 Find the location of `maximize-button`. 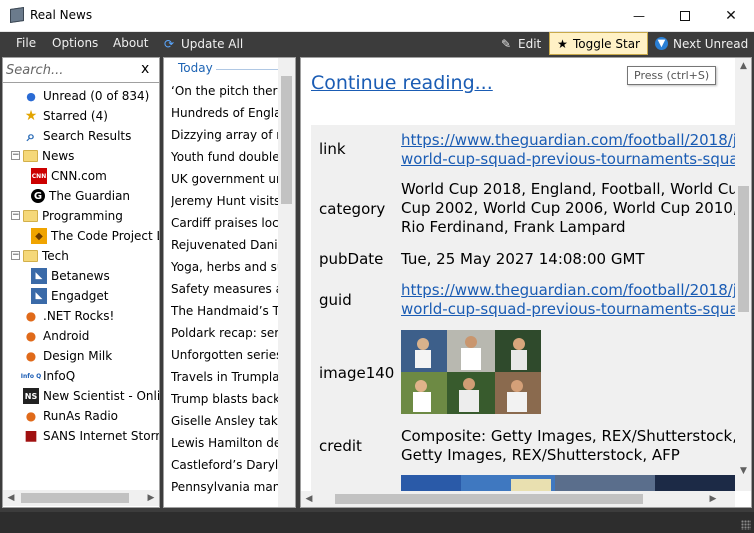

maximize-button is located at coordinates (685, 15).